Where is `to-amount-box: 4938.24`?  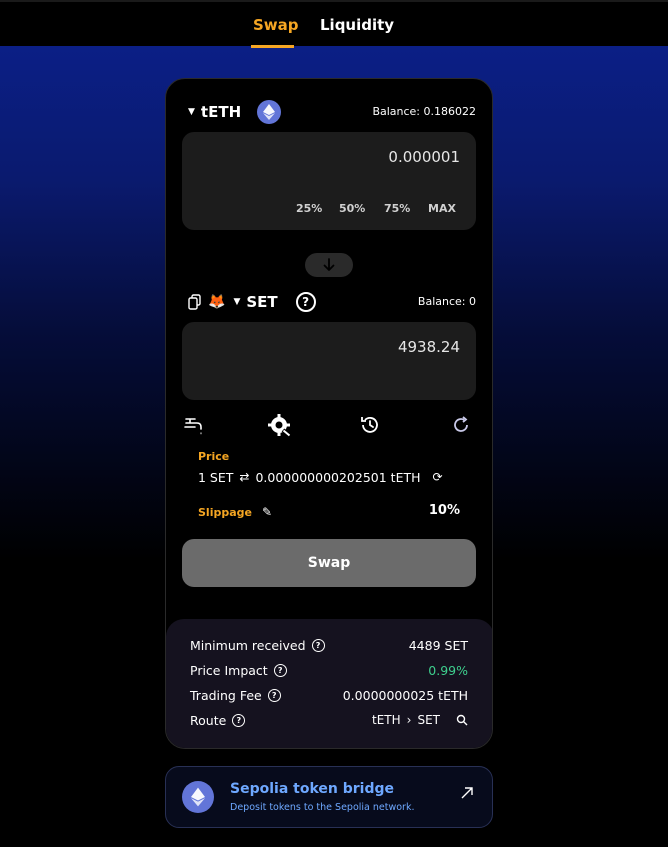 to-amount-box: 4938.24 is located at coordinates (329, 361).